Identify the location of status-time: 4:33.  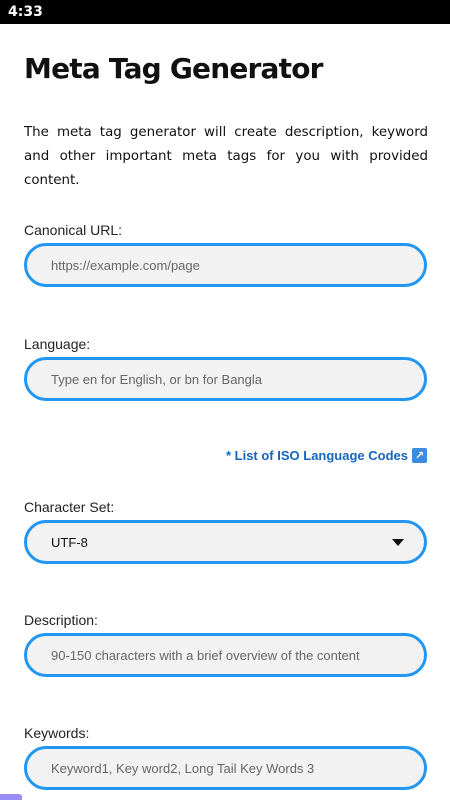
(25, 12).